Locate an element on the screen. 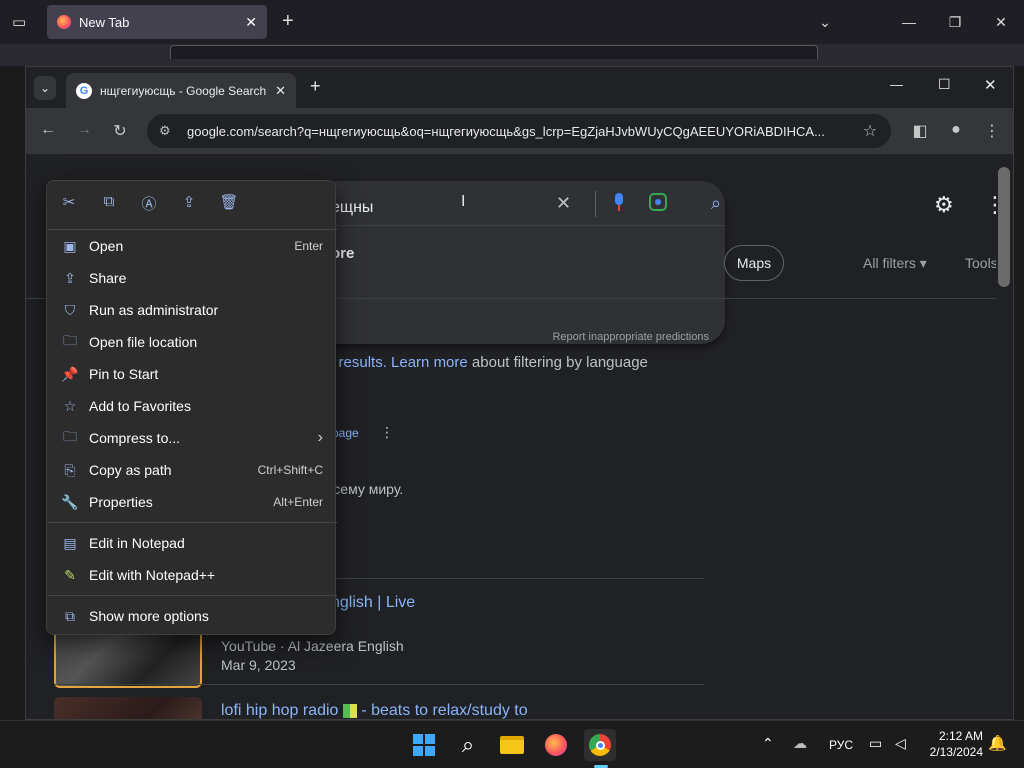 The width and height of the screenshot is (1024, 768). profile-icon: ● is located at coordinates (956, 130).